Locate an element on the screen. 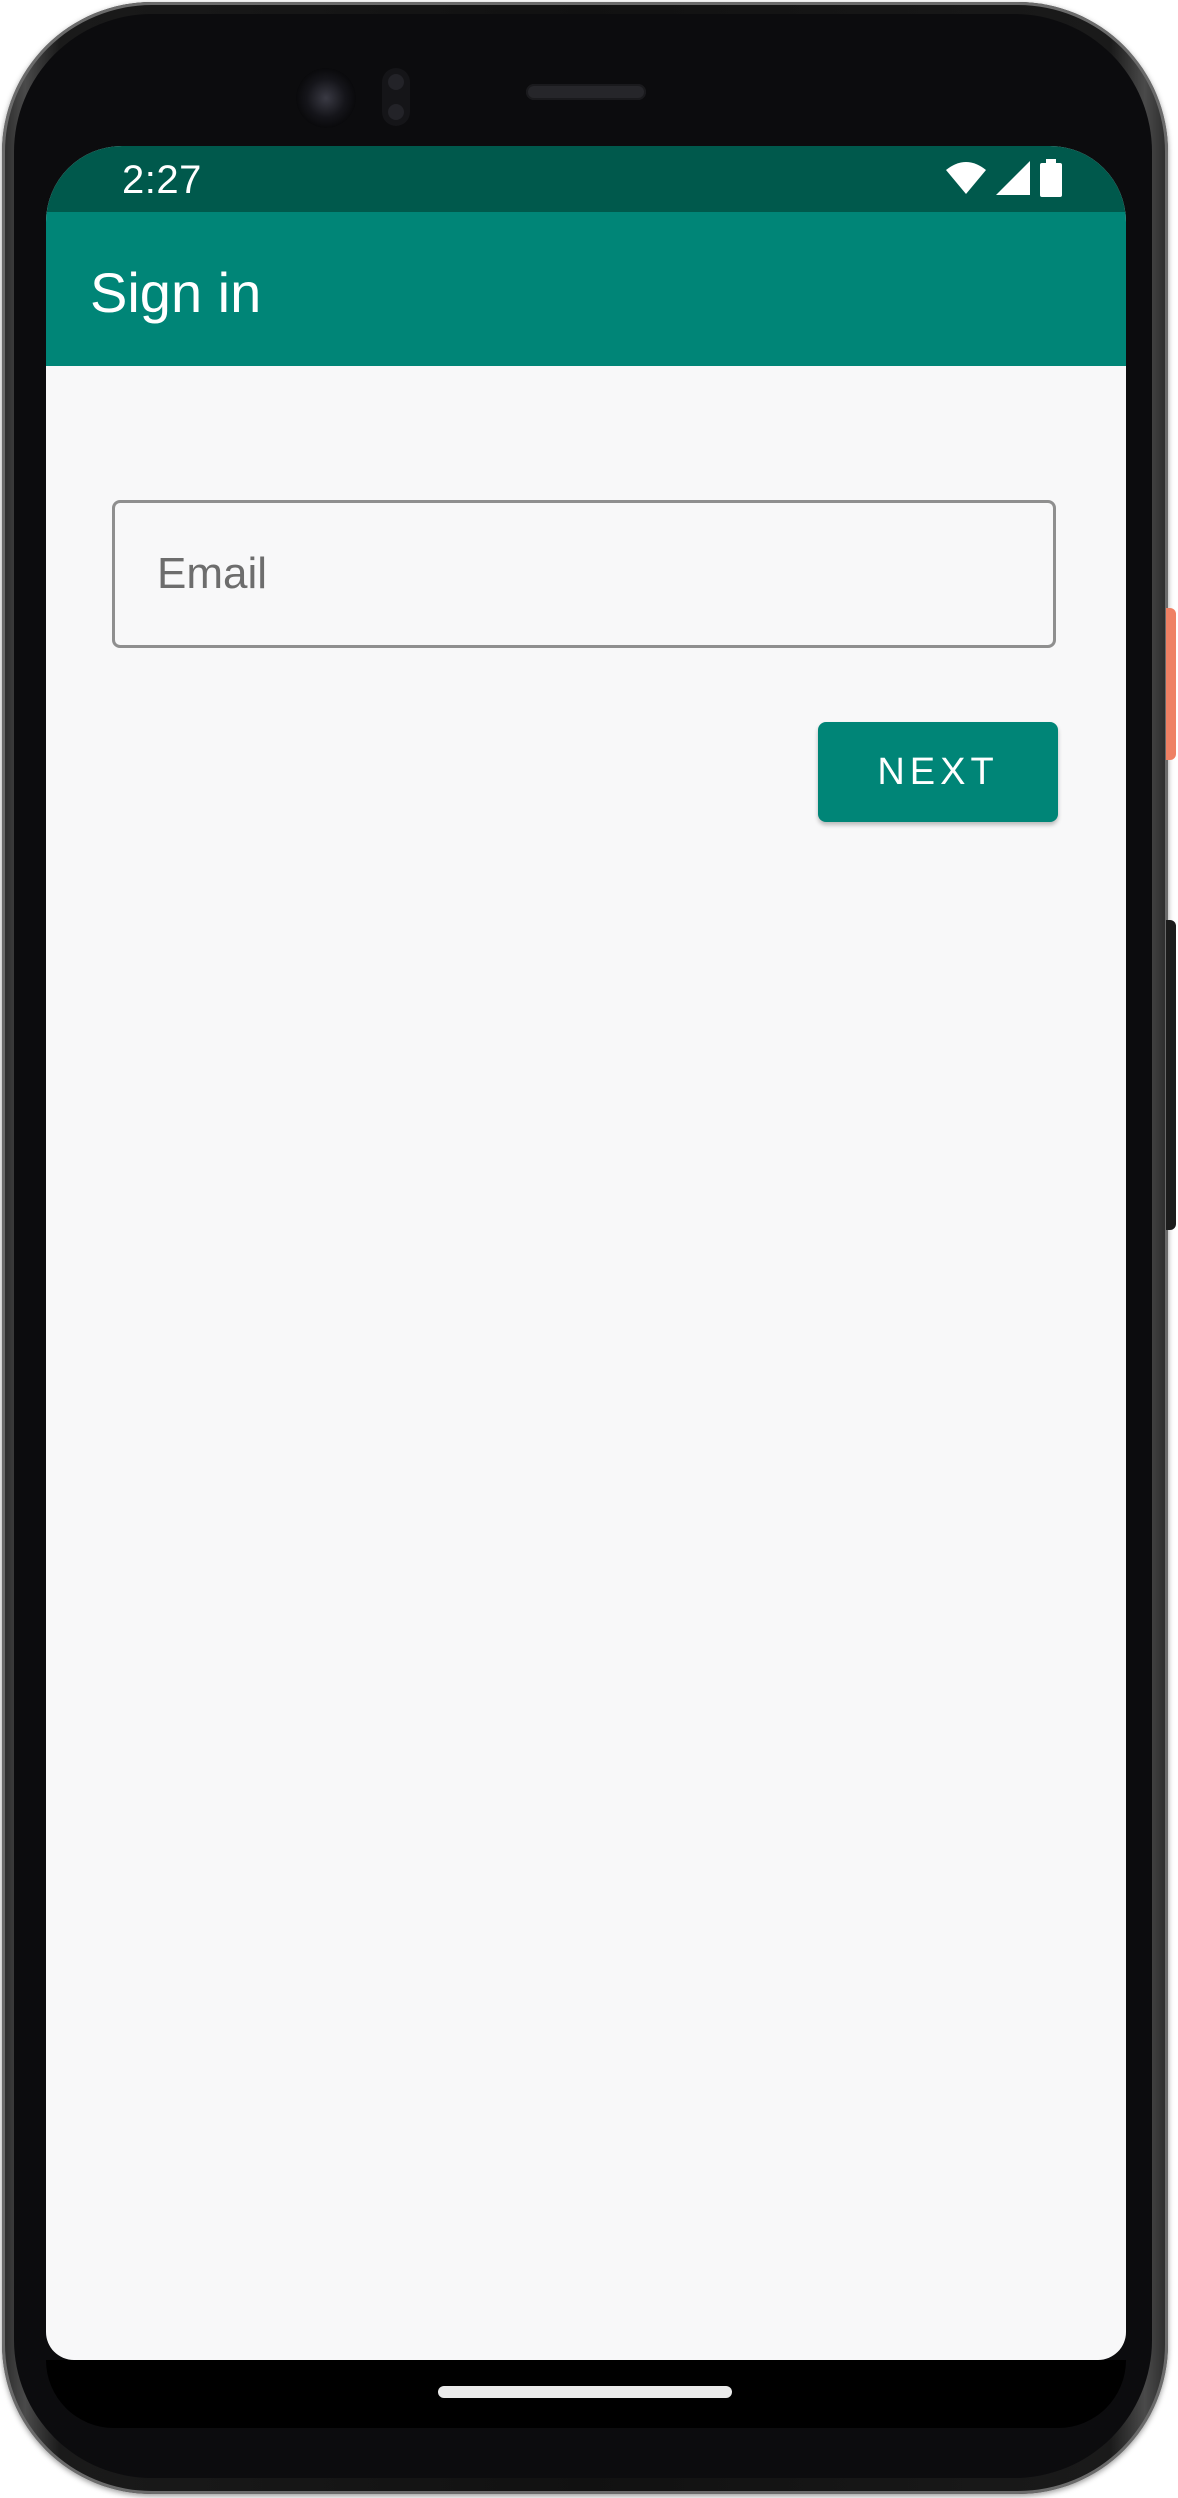 Image resolution: width=1178 pixels, height=2498 pixels. email-input is located at coordinates (584, 574).